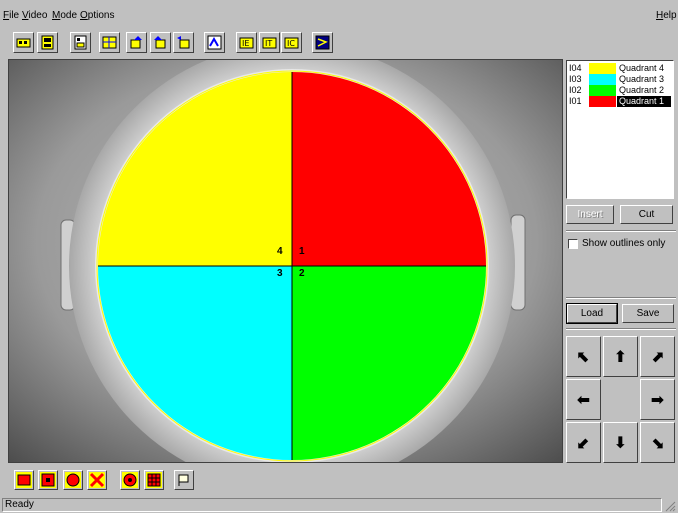 This screenshot has width=678, height=513. I want to click on square-icon, so click(48, 480).